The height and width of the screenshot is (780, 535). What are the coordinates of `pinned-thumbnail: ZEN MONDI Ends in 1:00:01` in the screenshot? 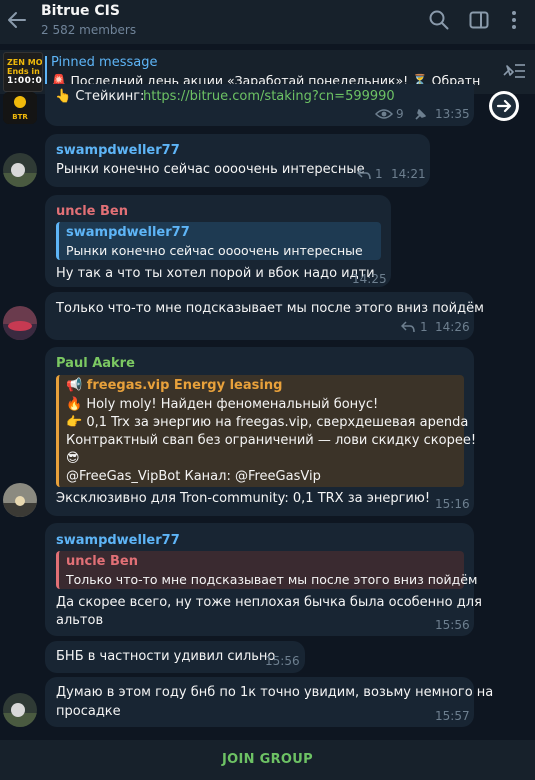 It's located at (23, 72).